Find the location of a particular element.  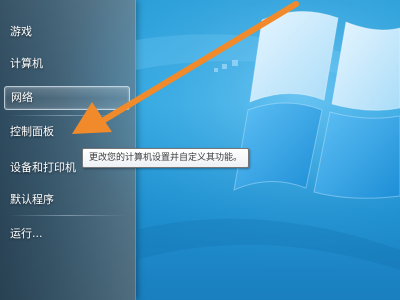

start-menu-item-control-panel: 控制面板 is located at coordinates (67, 132).